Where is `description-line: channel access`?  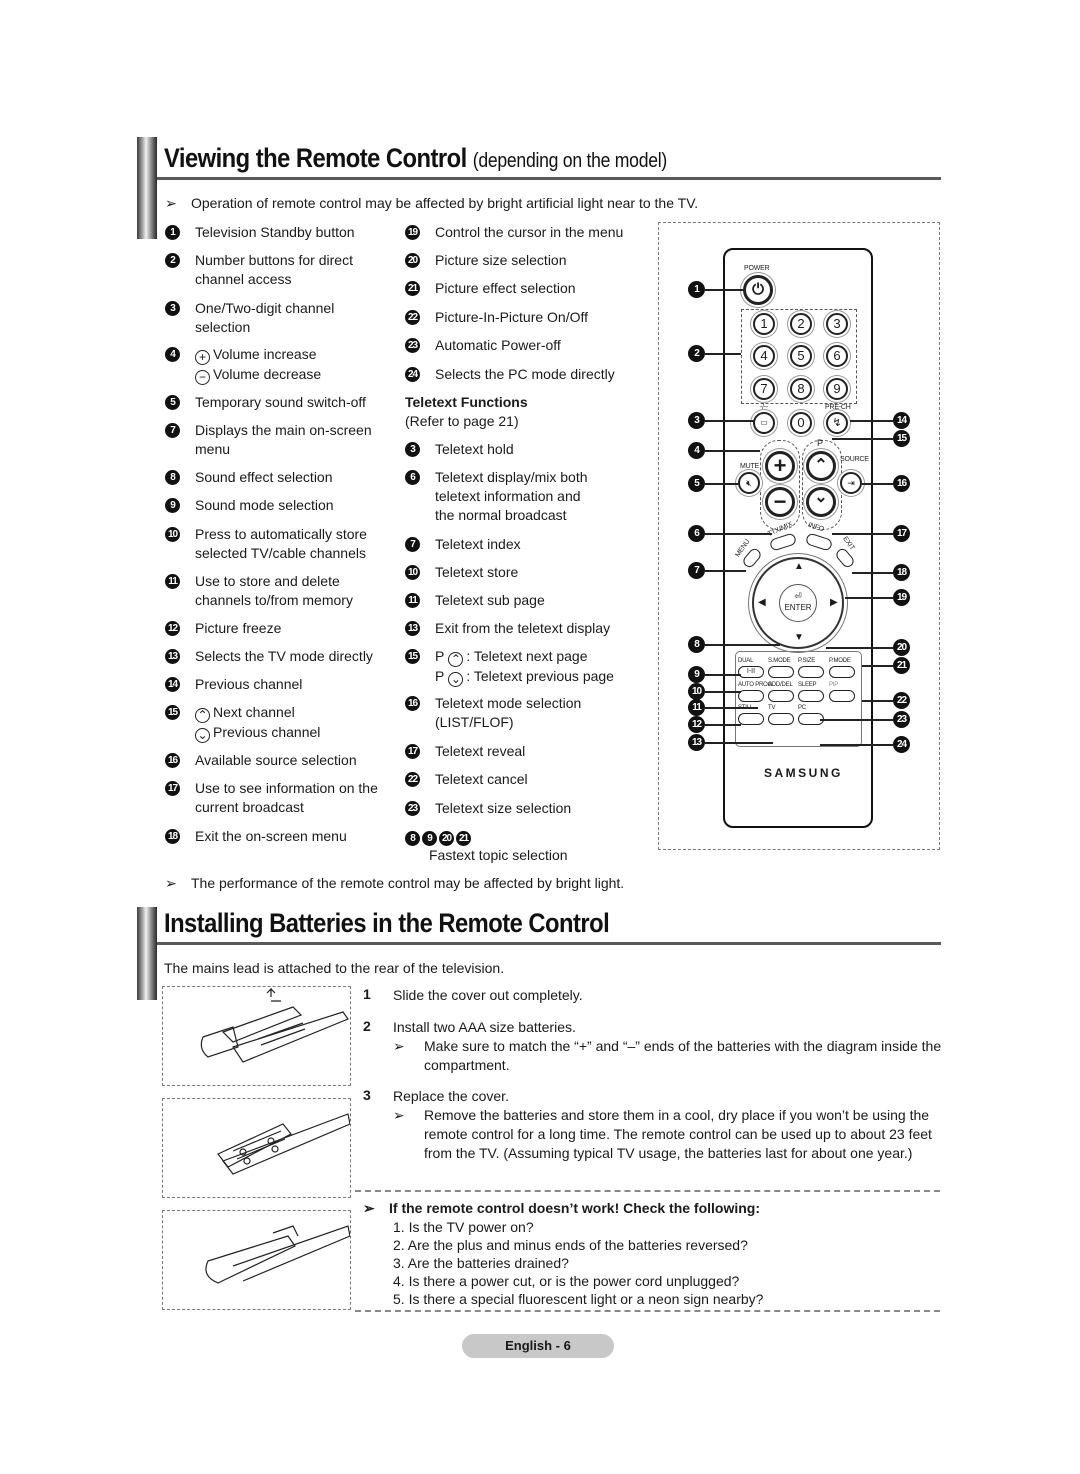
description-line: channel access is located at coordinates (274, 279).